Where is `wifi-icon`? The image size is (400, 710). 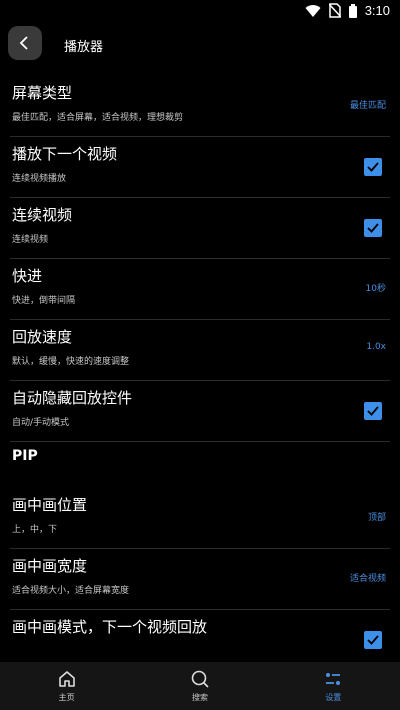 wifi-icon is located at coordinates (313, 10).